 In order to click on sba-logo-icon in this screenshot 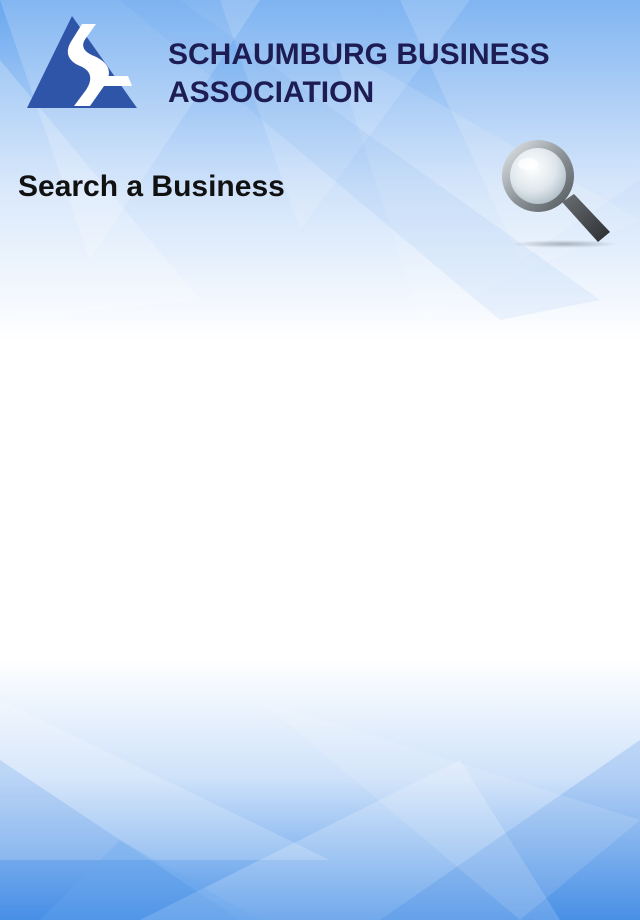, I will do `click(82, 62)`.